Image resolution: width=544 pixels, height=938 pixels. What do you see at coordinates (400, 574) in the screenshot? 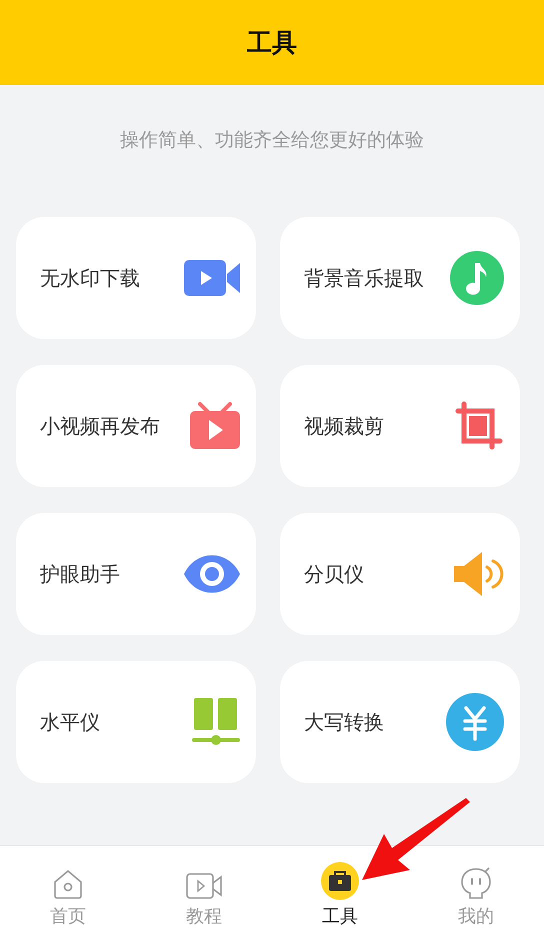
I see `tool-card: 分贝仪` at bounding box center [400, 574].